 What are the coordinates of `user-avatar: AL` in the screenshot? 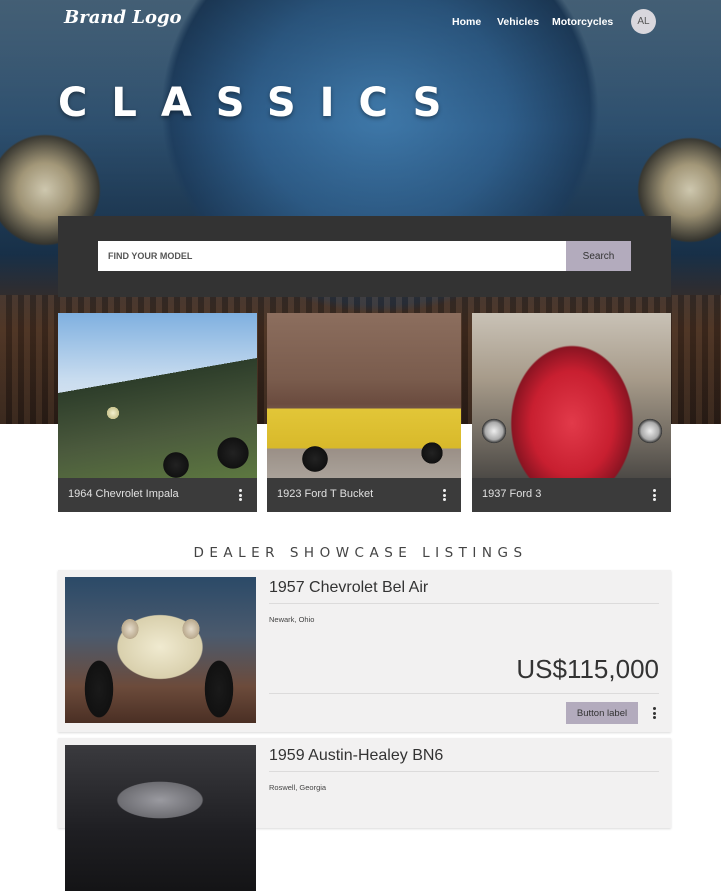 It's located at (643, 21).